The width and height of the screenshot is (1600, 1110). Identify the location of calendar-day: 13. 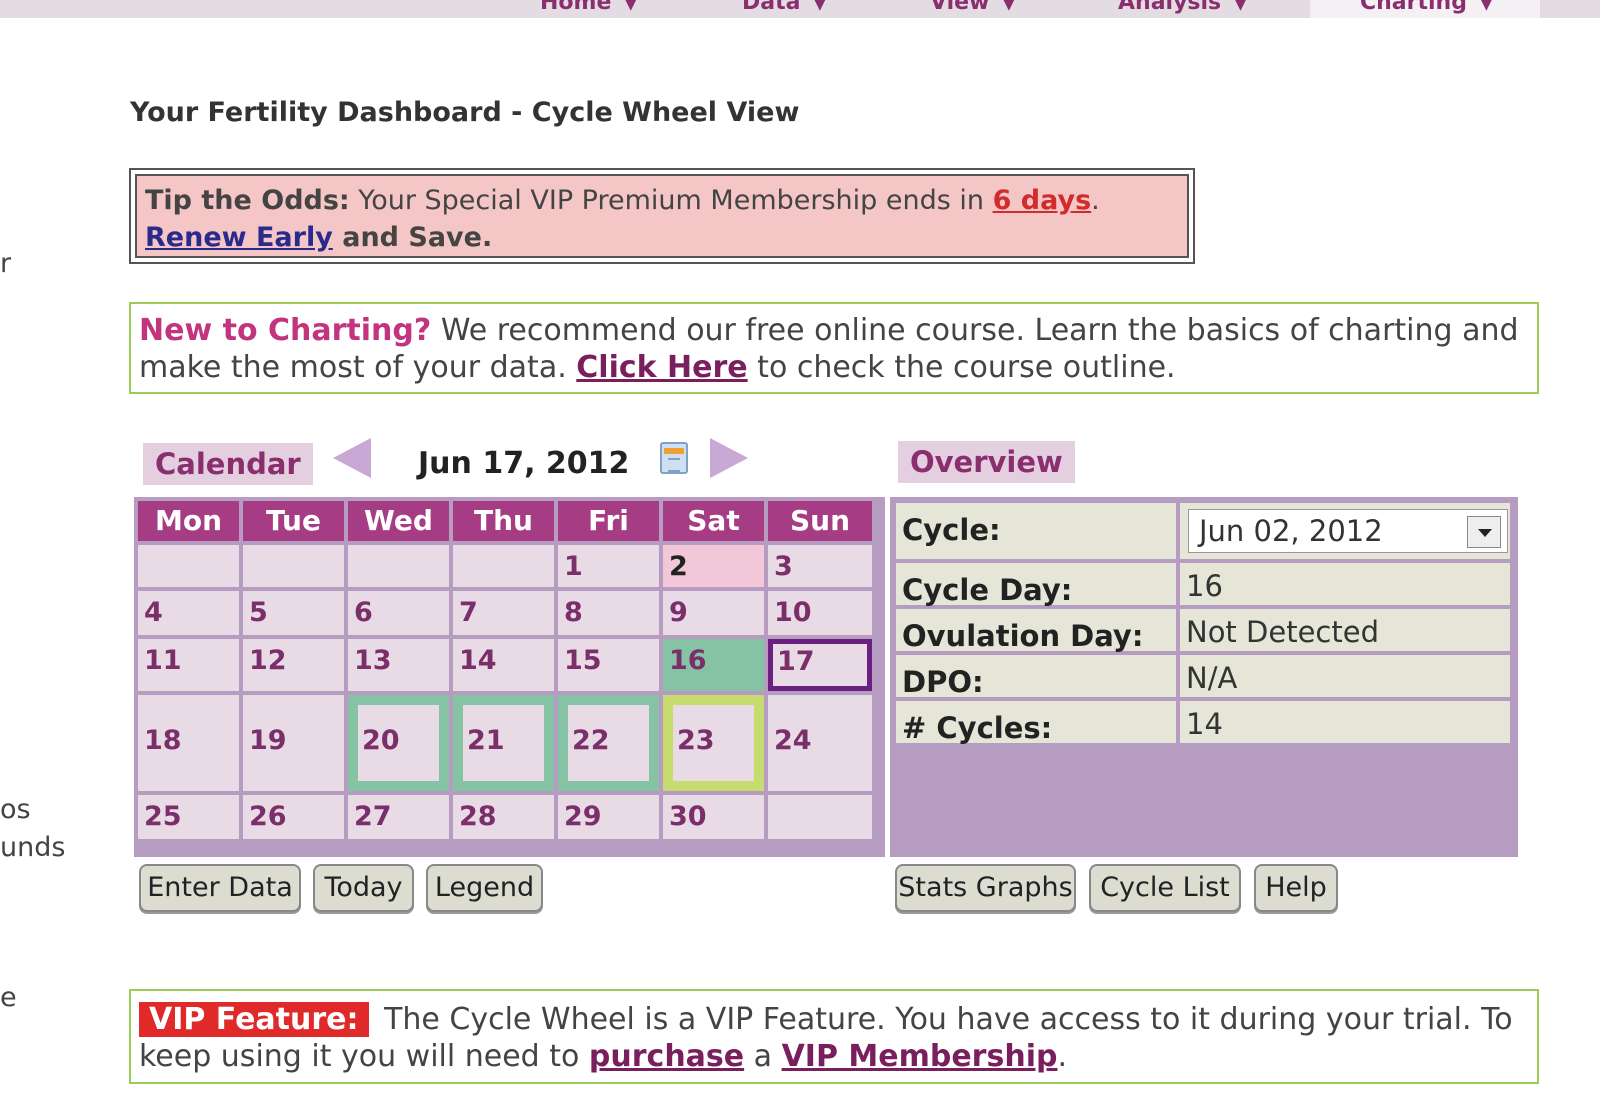
(398, 665).